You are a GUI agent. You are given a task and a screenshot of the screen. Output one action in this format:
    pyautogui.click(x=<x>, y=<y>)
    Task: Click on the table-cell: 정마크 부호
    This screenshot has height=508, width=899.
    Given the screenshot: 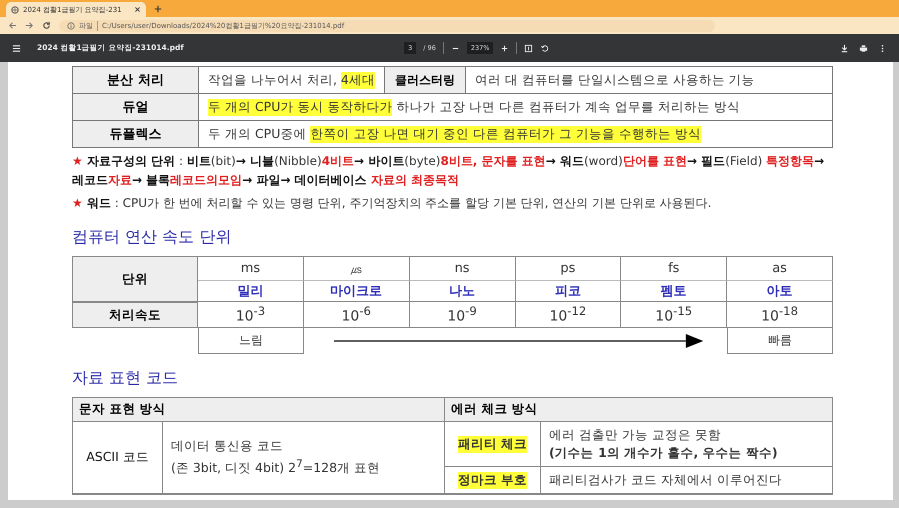 What is the action you would take?
    pyautogui.click(x=492, y=480)
    